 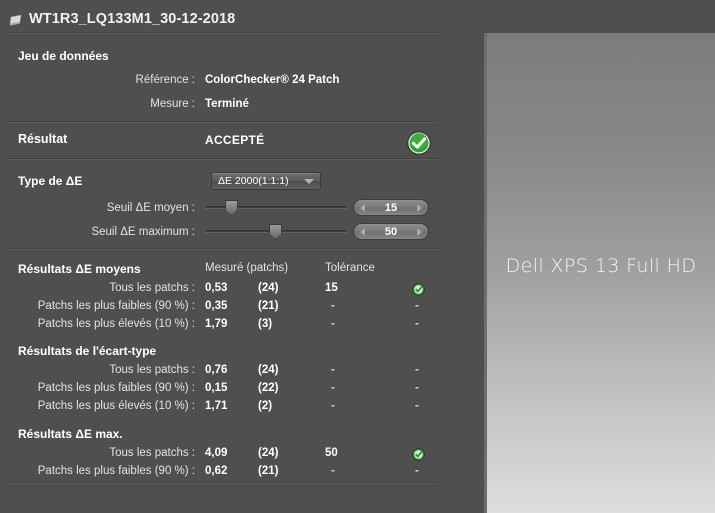 I want to click on row-measured-value: 1,79, so click(x=216, y=324).